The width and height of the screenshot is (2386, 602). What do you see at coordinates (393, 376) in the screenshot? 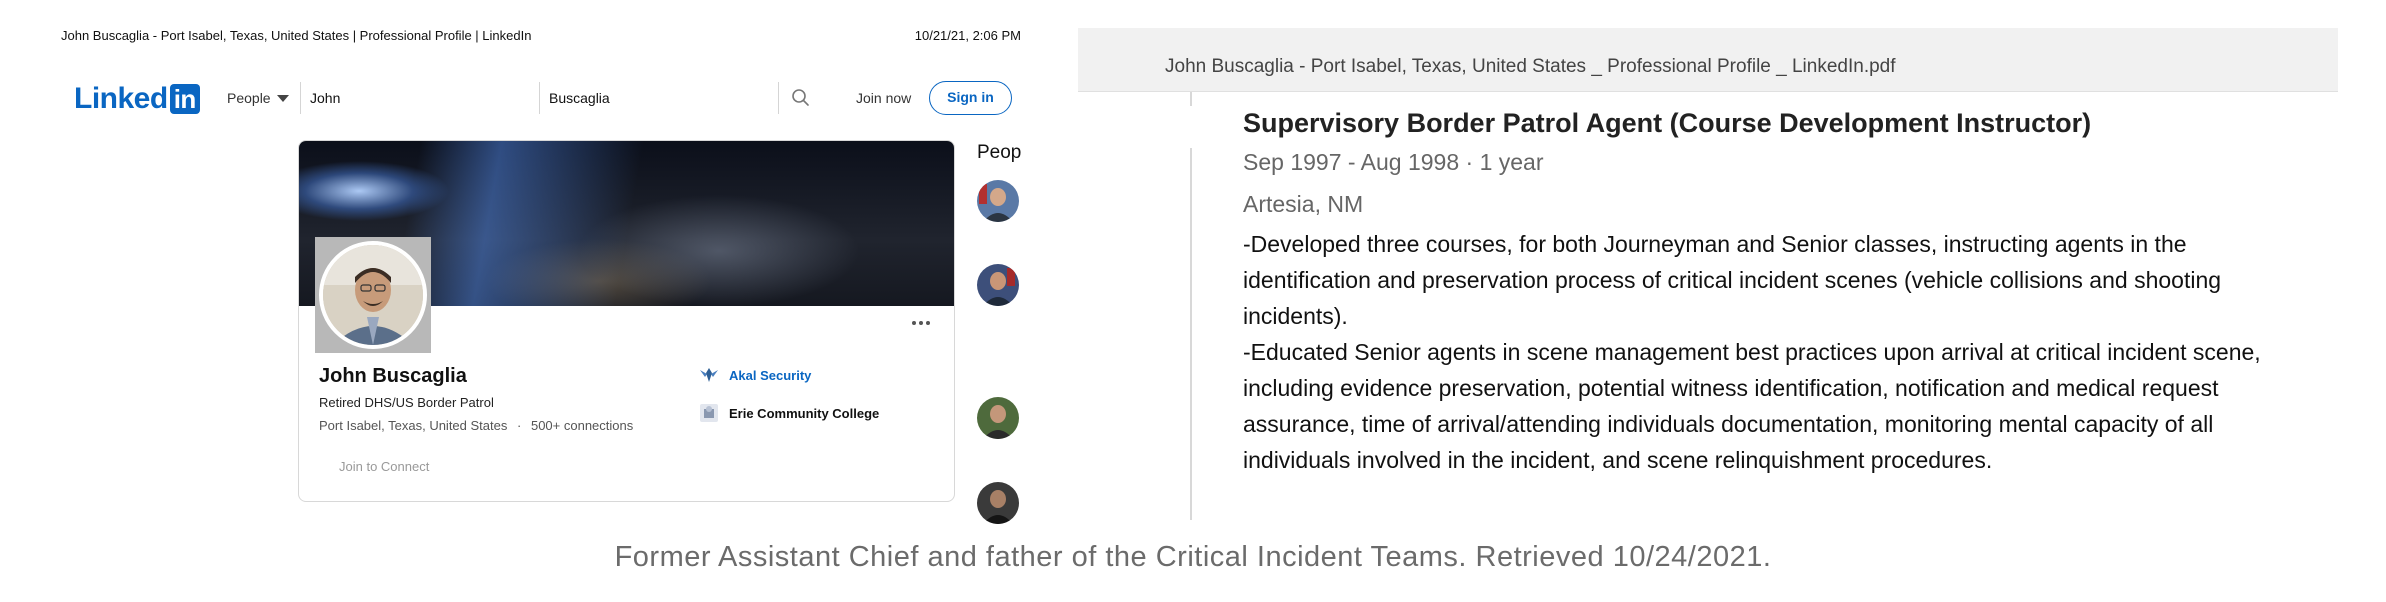
I see `profile-name: John Buscaglia` at bounding box center [393, 376].